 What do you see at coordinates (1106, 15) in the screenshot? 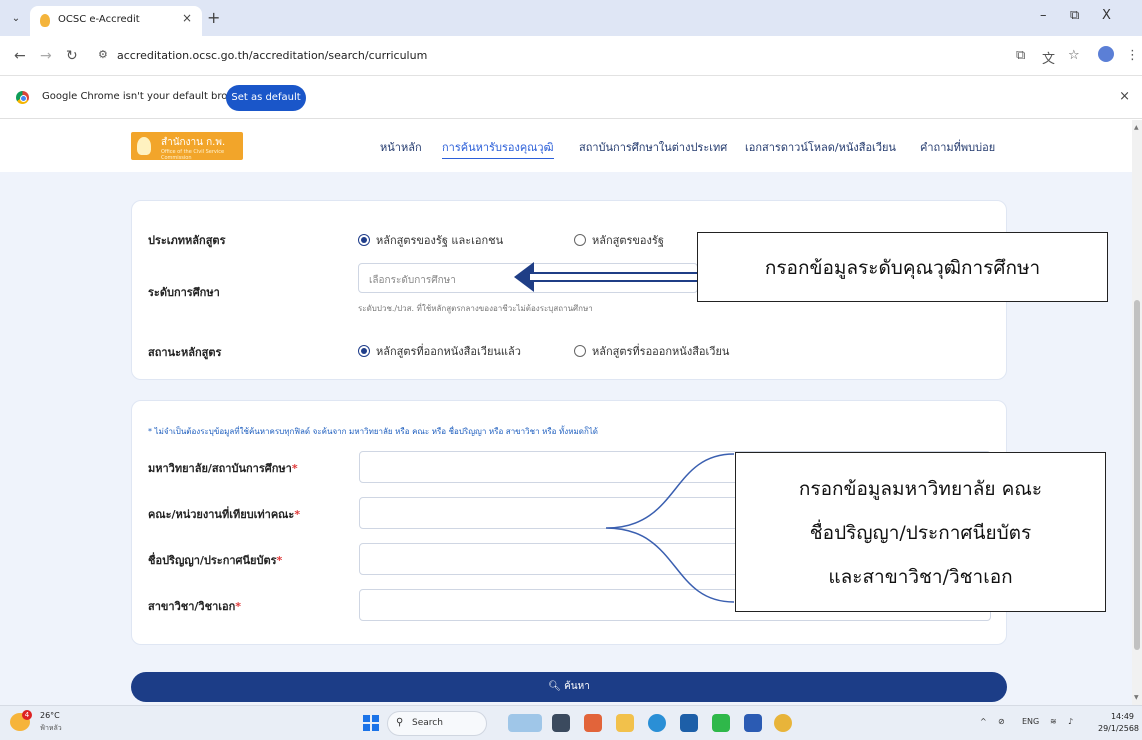
I see `window-close-button: X` at bounding box center [1106, 15].